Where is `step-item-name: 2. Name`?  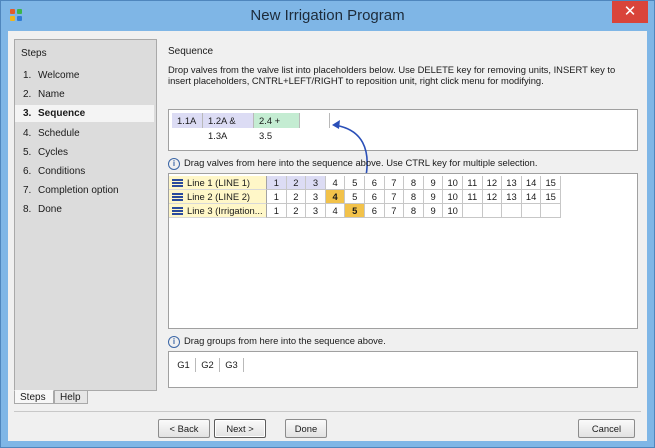
step-item-name: 2. Name is located at coordinates (84, 94).